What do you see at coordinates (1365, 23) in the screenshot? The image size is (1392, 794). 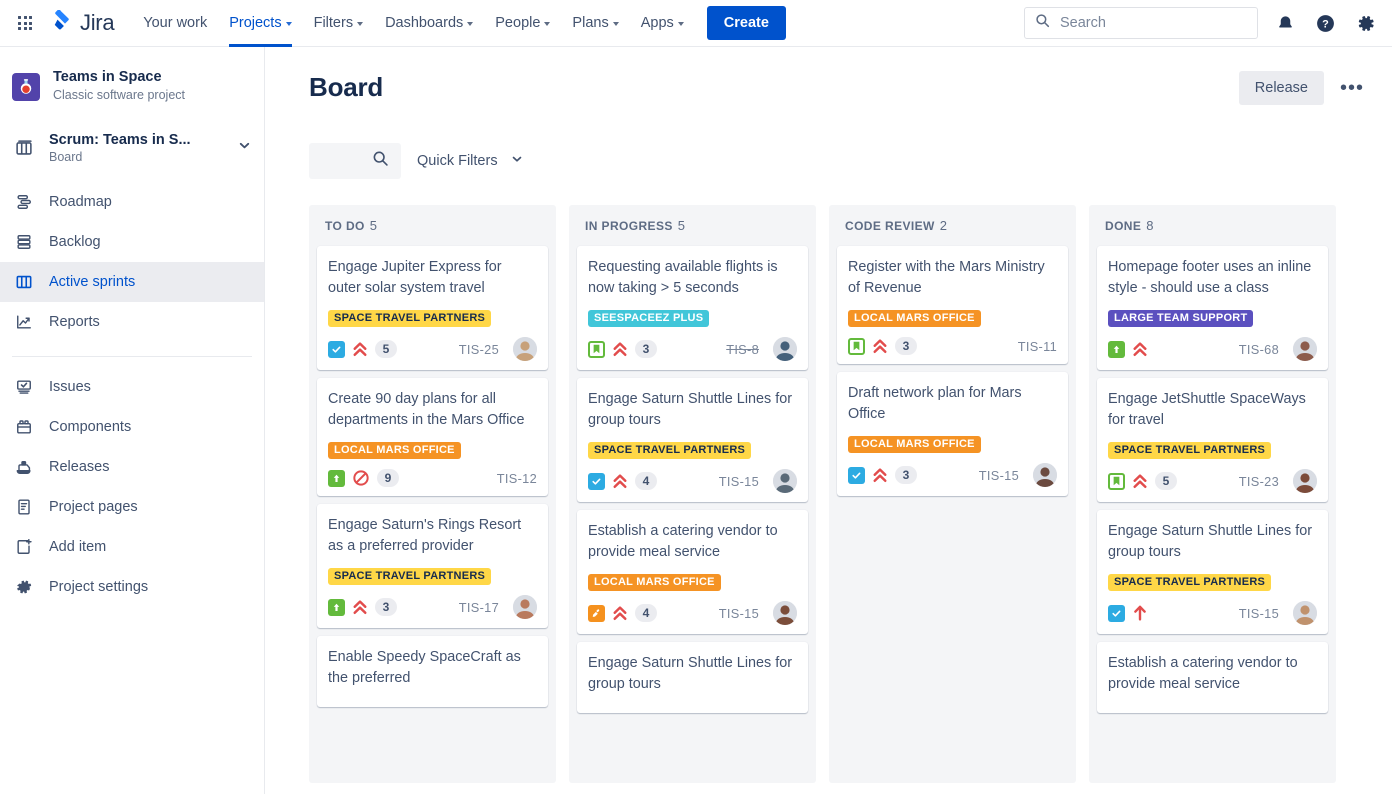 I see `settings-icon` at bounding box center [1365, 23].